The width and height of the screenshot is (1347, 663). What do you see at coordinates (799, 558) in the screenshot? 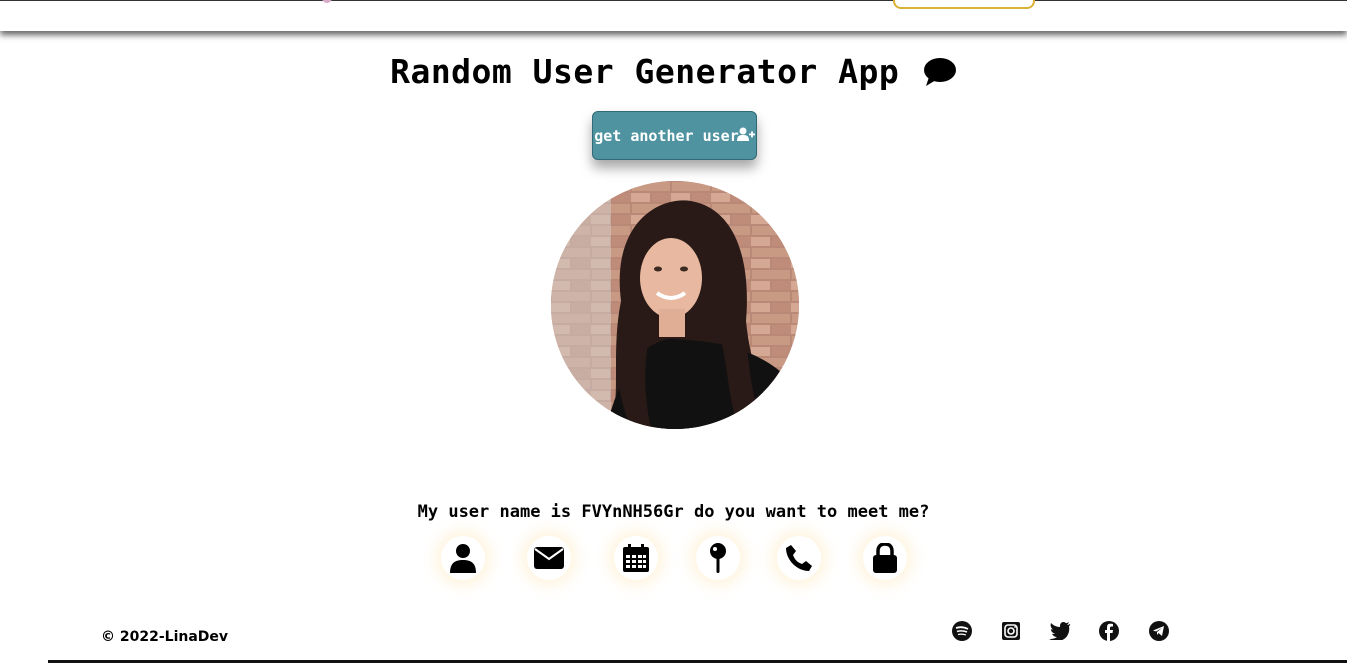
I see `phone-icon` at bounding box center [799, 558].